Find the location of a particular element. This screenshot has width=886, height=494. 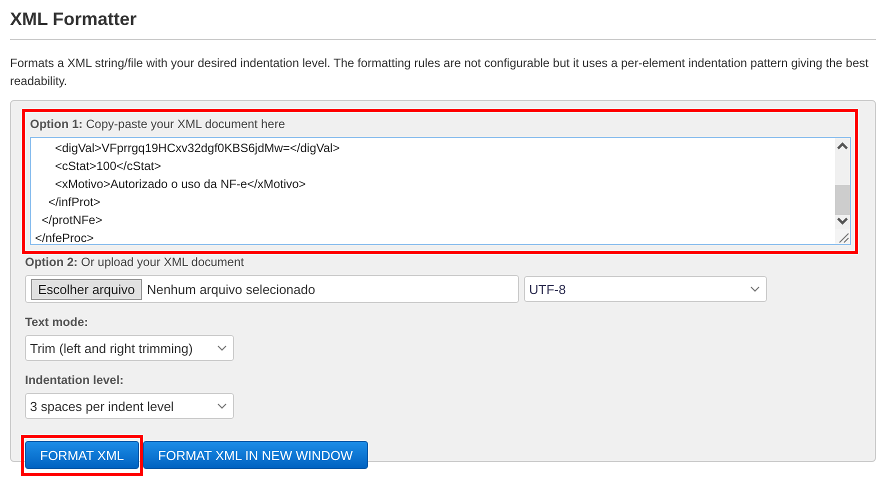

page-description: Formats a XML string/file with your desired indentation level. The formatting rules are not configurable but it uses a per-element indentation pattern giving the best readability. is located at coordinates (440, 72).